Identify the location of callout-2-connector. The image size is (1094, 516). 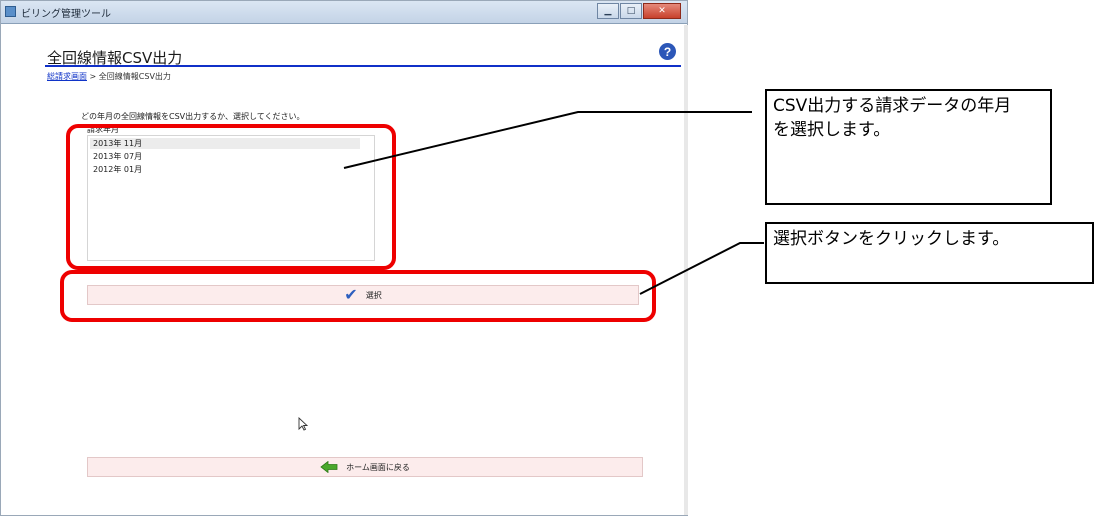
(701, 268).